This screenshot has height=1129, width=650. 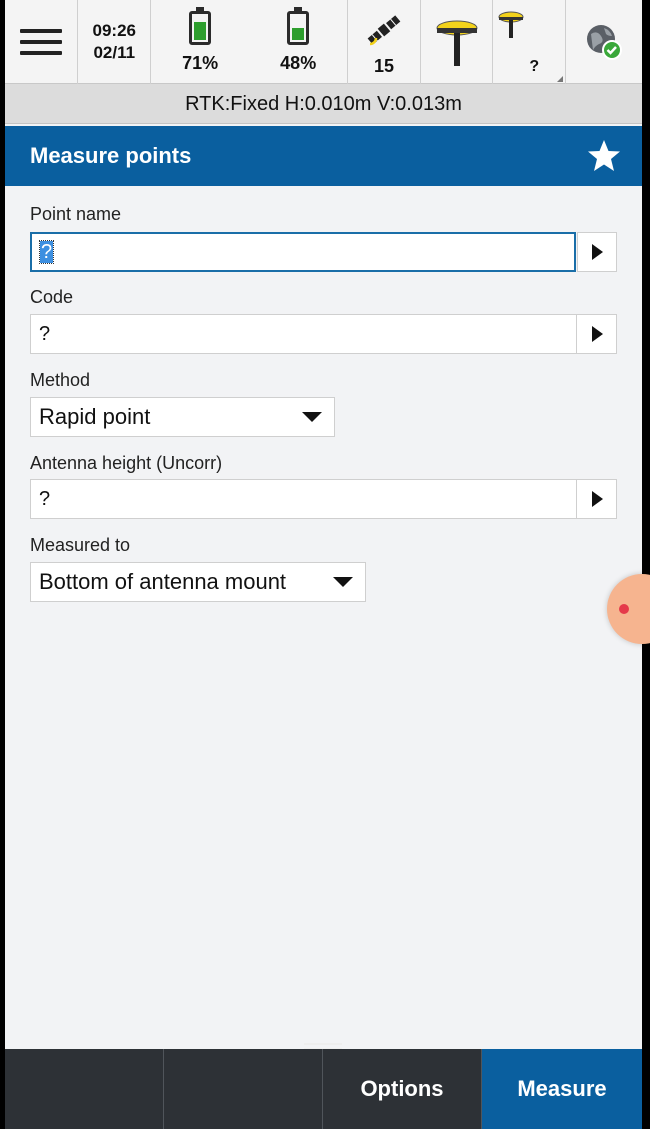 I want to click on satellite-status: 15, so click(x=384, y=42).